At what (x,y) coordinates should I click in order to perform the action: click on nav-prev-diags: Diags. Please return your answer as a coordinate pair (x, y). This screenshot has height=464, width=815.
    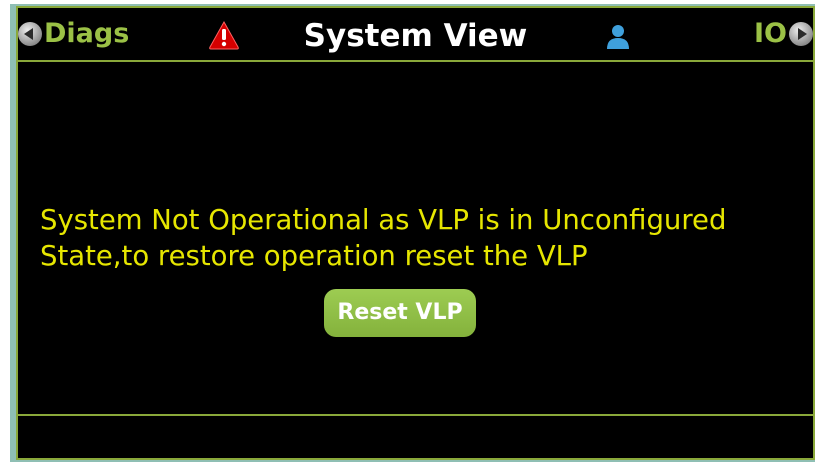
    Looking at the image, I should click on (73, 34).